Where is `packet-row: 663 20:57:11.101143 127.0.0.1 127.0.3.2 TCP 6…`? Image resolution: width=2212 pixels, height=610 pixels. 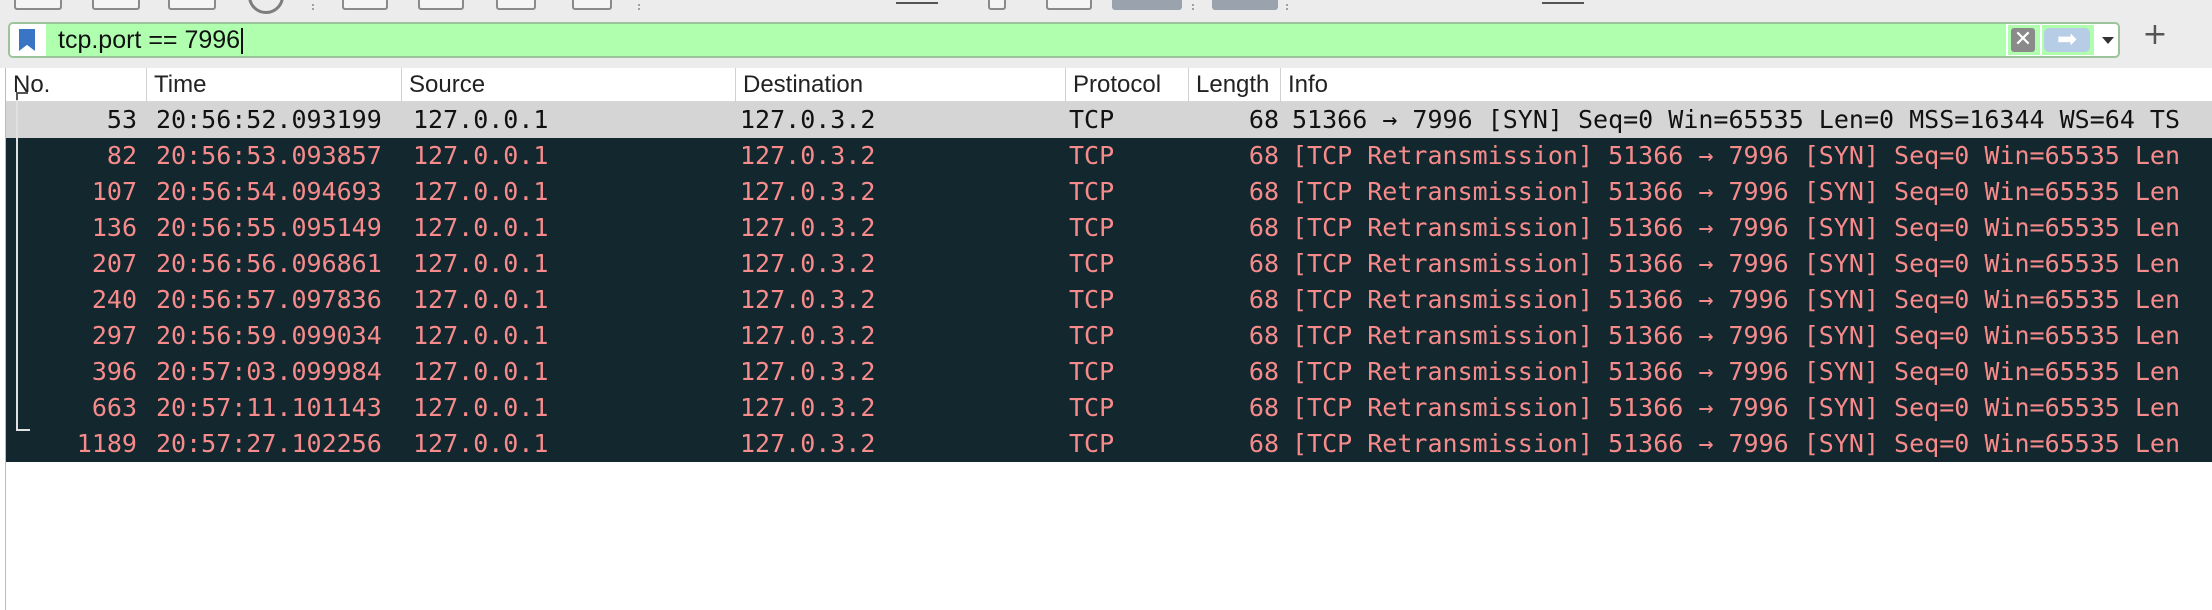 packet-row: 663 20:57:11.101143 127.0.0.1 127.0.3.2 TCP 6… is located at coordinates (1109, 408).